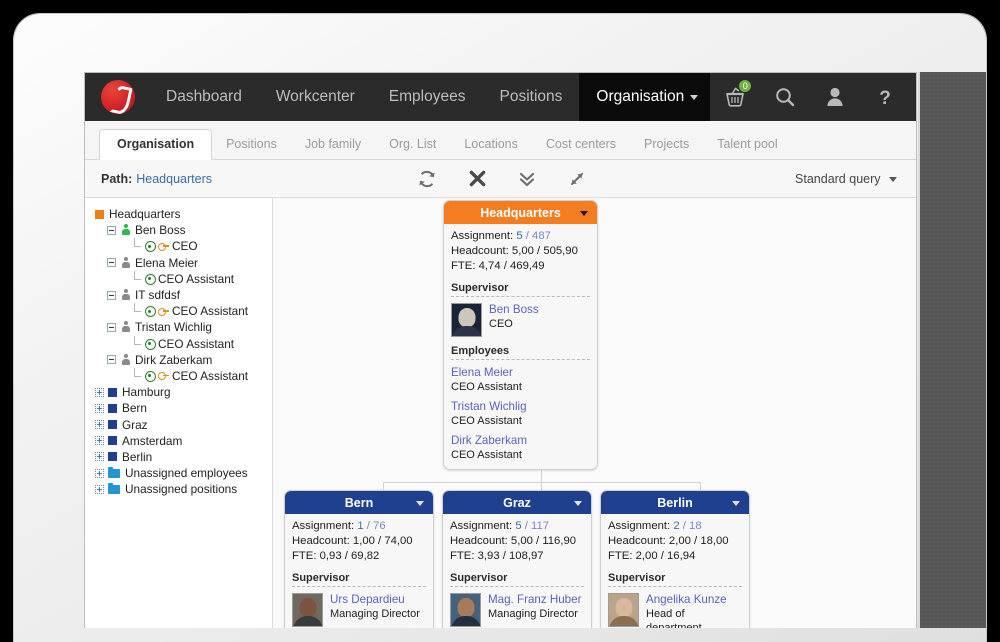 Image resolution: width=1000 pixels, height=642 pixels. I want to click on tree-node-berlin: Berlin, so click(183, 457).